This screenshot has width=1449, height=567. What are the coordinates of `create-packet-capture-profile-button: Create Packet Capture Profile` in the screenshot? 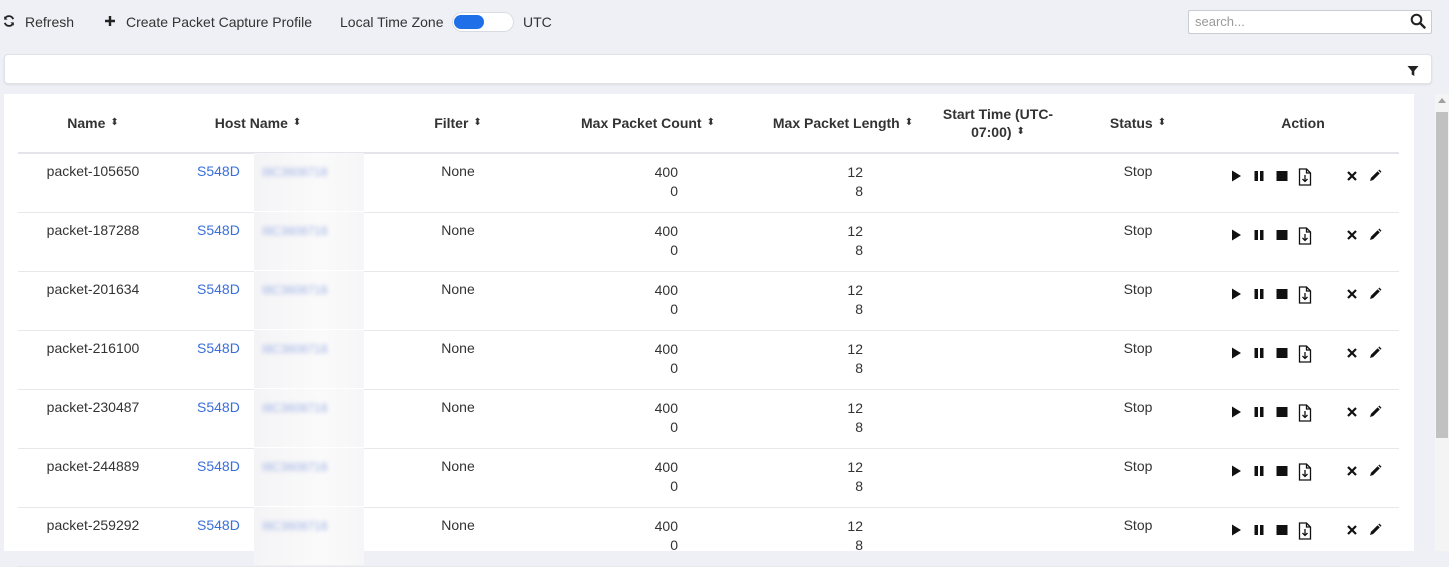 It's located at (208, 22).